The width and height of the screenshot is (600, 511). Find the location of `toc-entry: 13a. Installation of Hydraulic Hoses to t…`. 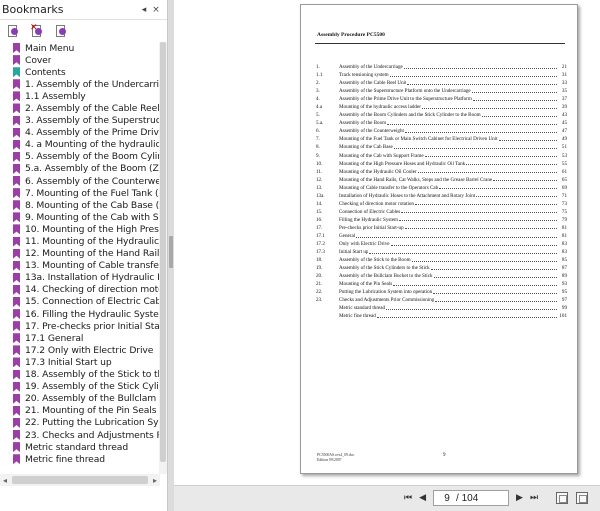

toc-entry: 13a. Installation of Hydraulic Hoses to t… is located at coordinates (441, 196).